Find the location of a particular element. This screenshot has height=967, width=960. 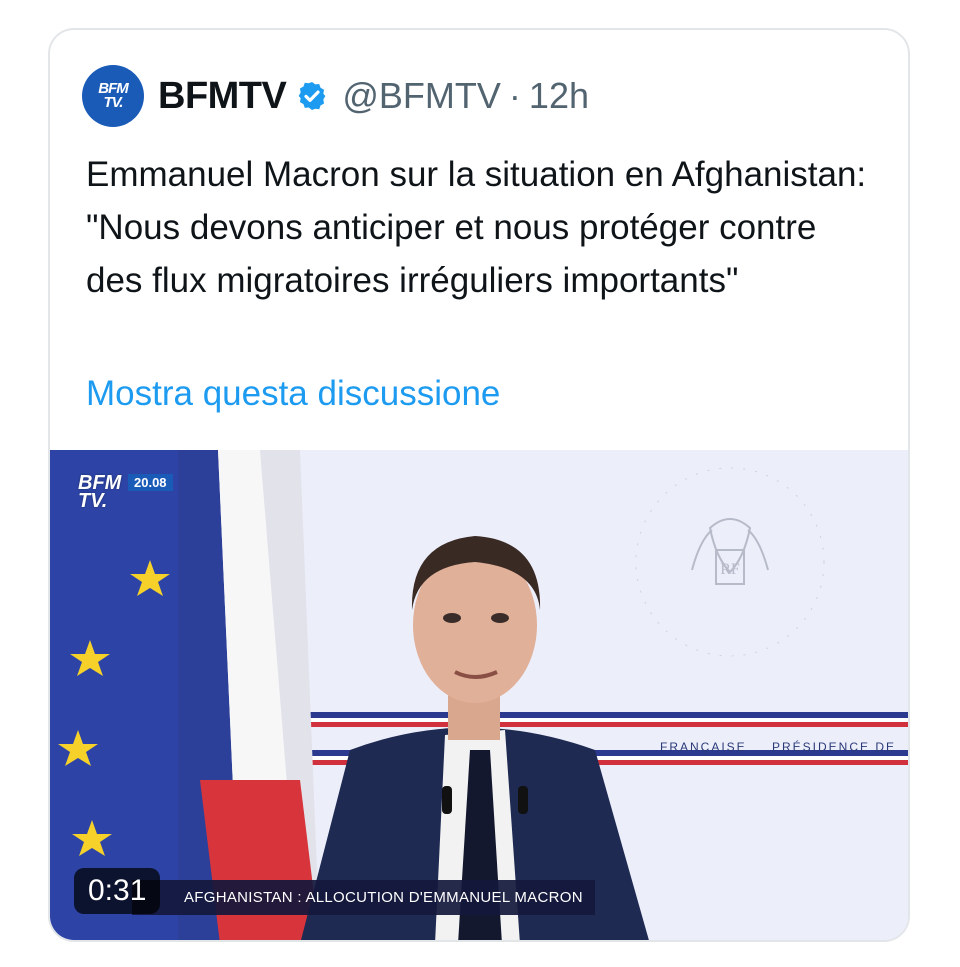

verified-badge-icon is located at coordinates (312, 96).